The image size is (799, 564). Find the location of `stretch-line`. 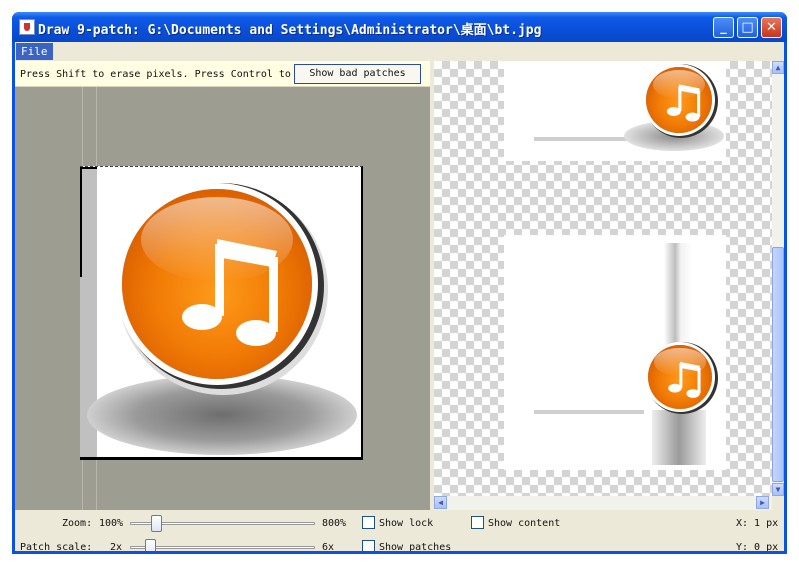

stretch-line is located at coordinates (589, 412).